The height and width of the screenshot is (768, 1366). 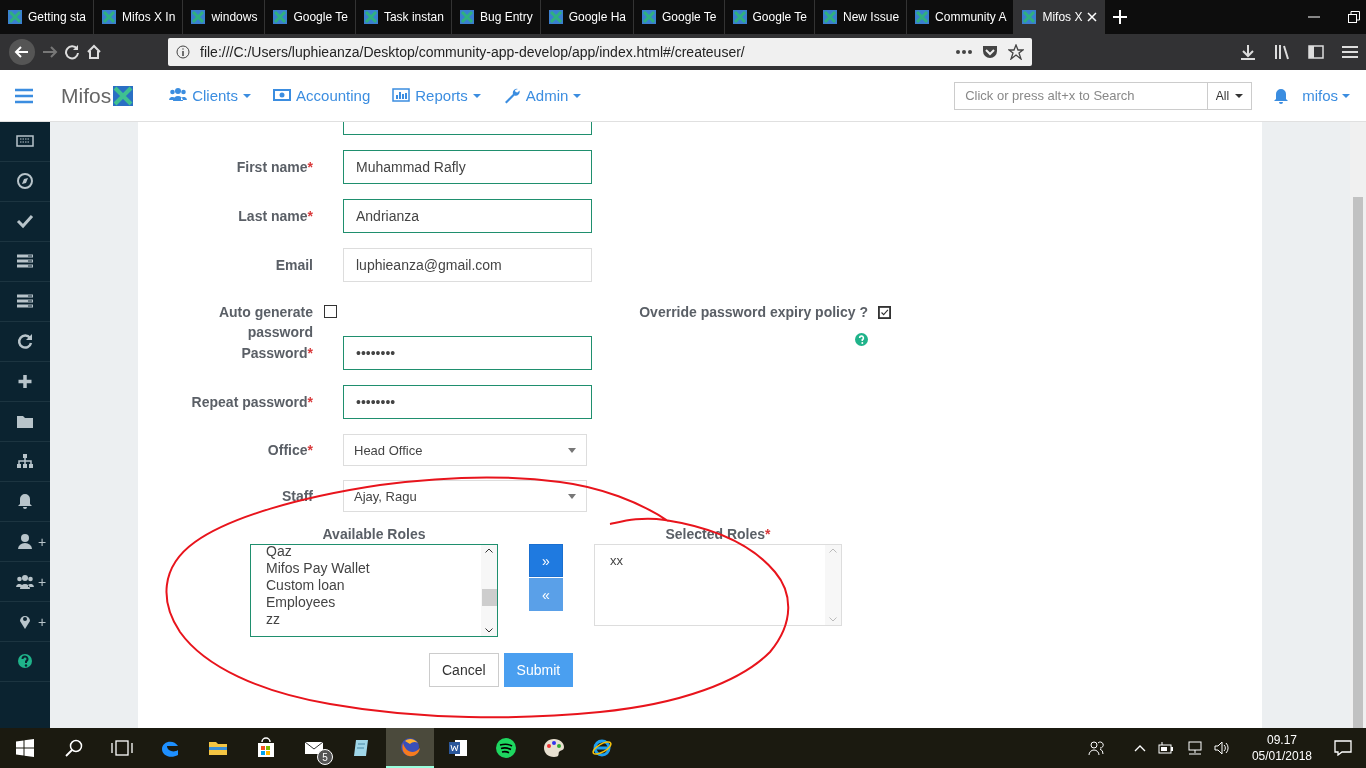 I want to click on list-option: xx, so click(x=717, y=560).